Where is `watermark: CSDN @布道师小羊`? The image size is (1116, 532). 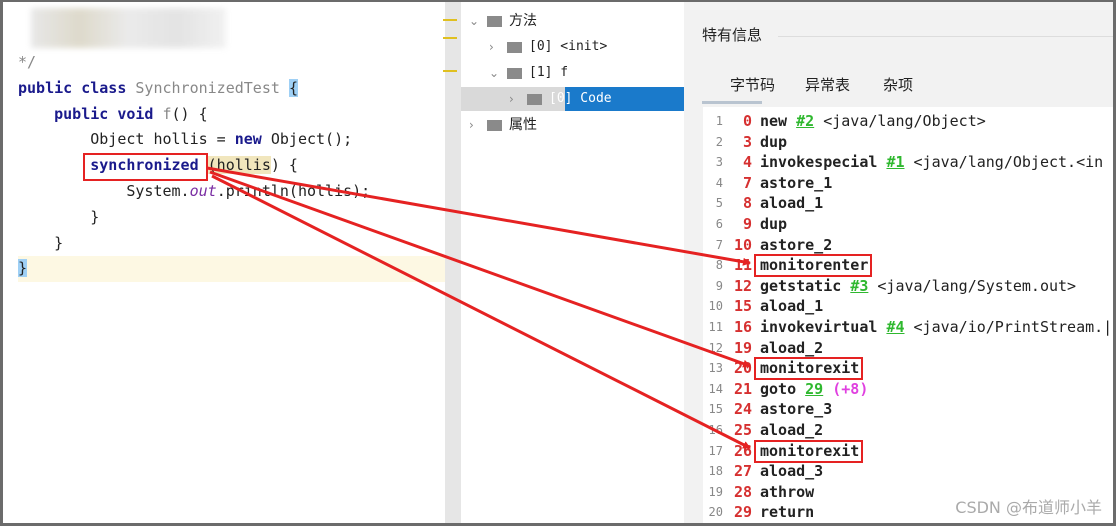 watermark: CSDN @布道师小羊 is located at coordinates (1028, 507).